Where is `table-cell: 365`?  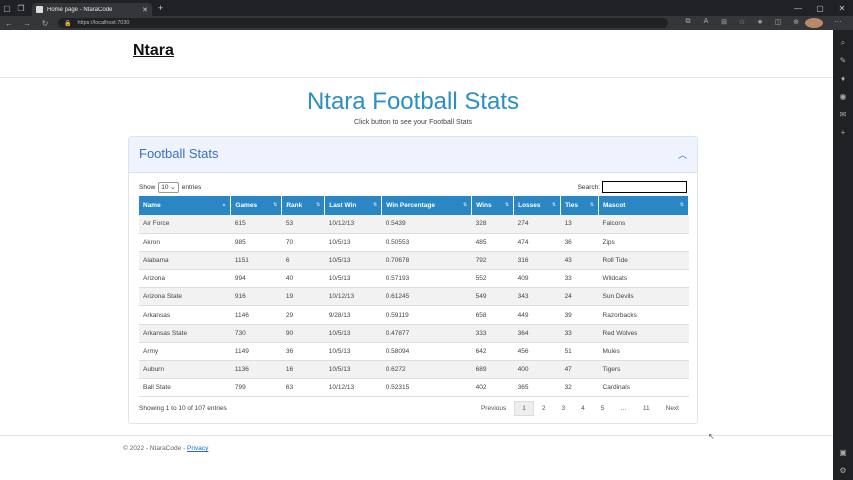 table-cell: 365 is located at coordinates (537, 388).